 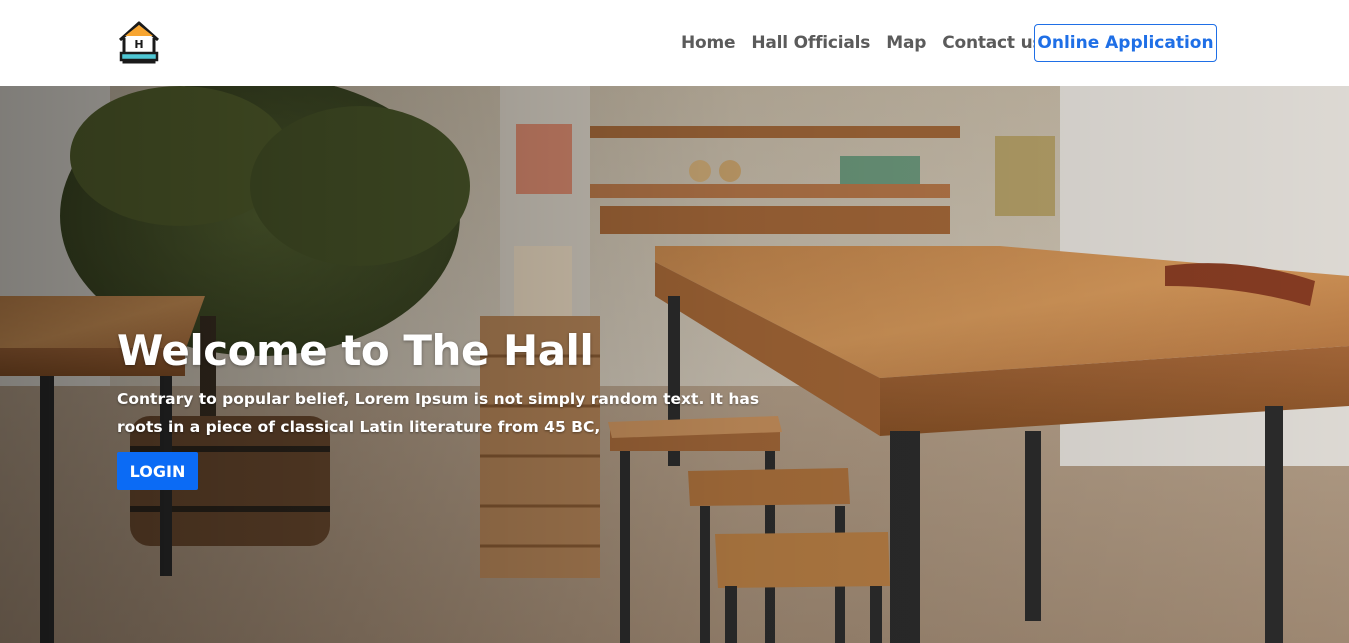 What do you see at coordinates (157, 471) in the screenshot?
I see `login-button: LOGIN` at bounding box center [157, 471].